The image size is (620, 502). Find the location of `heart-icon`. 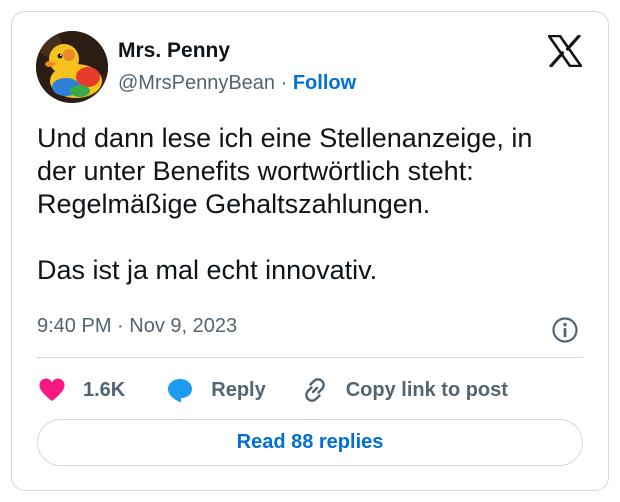

heart-icon is located at coordinates (52, 390).